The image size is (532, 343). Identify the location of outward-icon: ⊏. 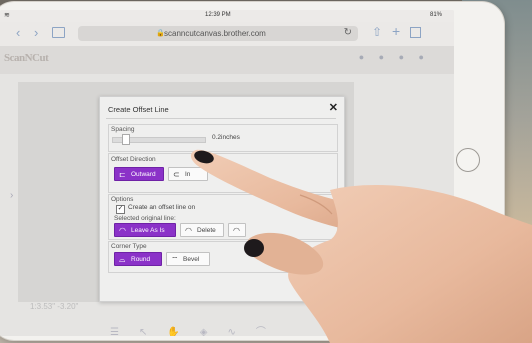
(122, 174).